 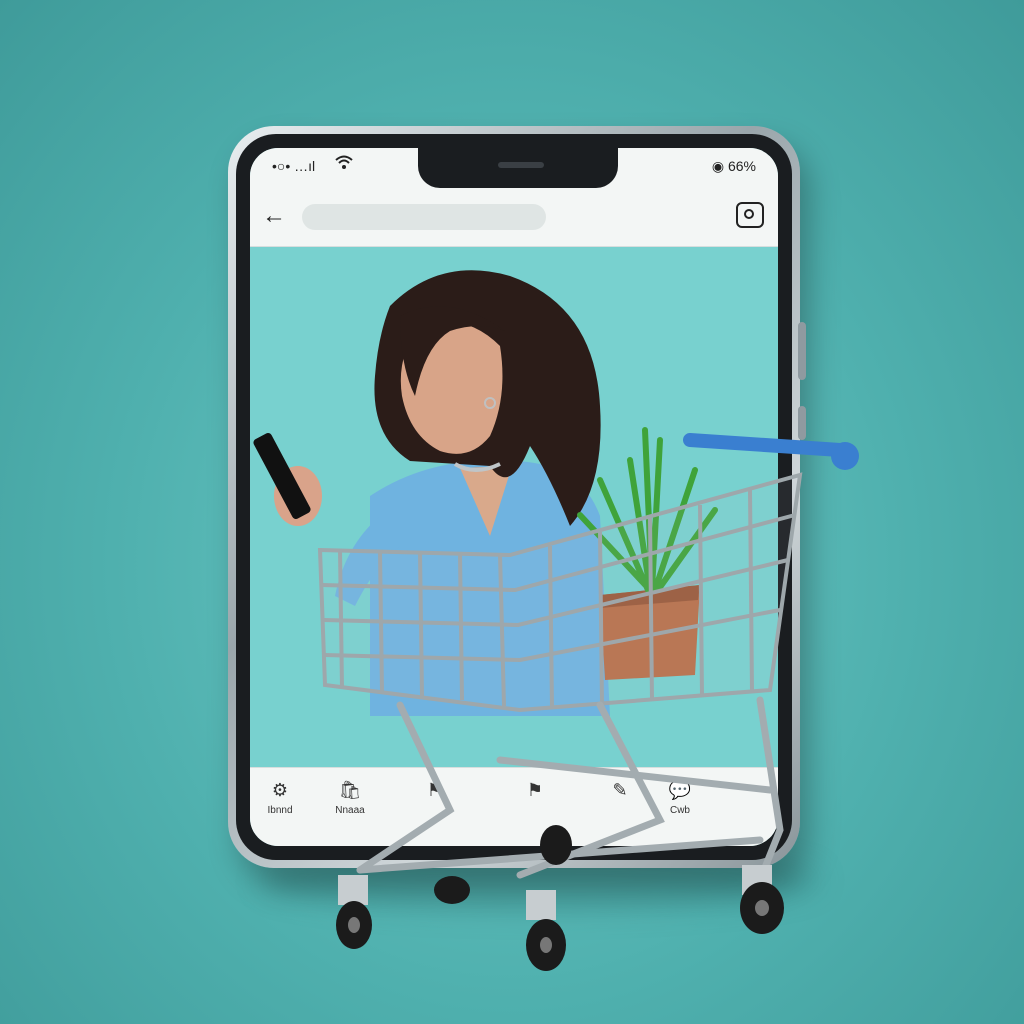 What do you see at coordinates (733, 166) in the screenshot?
I see `status-battery: ◉ 66%` at bounding box center [733, 166].